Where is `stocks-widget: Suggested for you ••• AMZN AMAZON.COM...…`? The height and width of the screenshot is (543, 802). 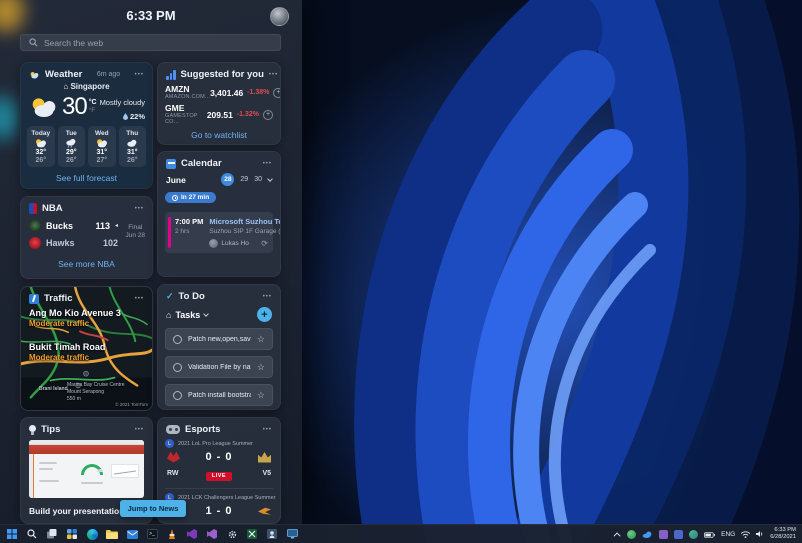 stocks-widget: Suggested for you ••• AMZN AMAZON.COM...… is located at coordinates (219, 103).